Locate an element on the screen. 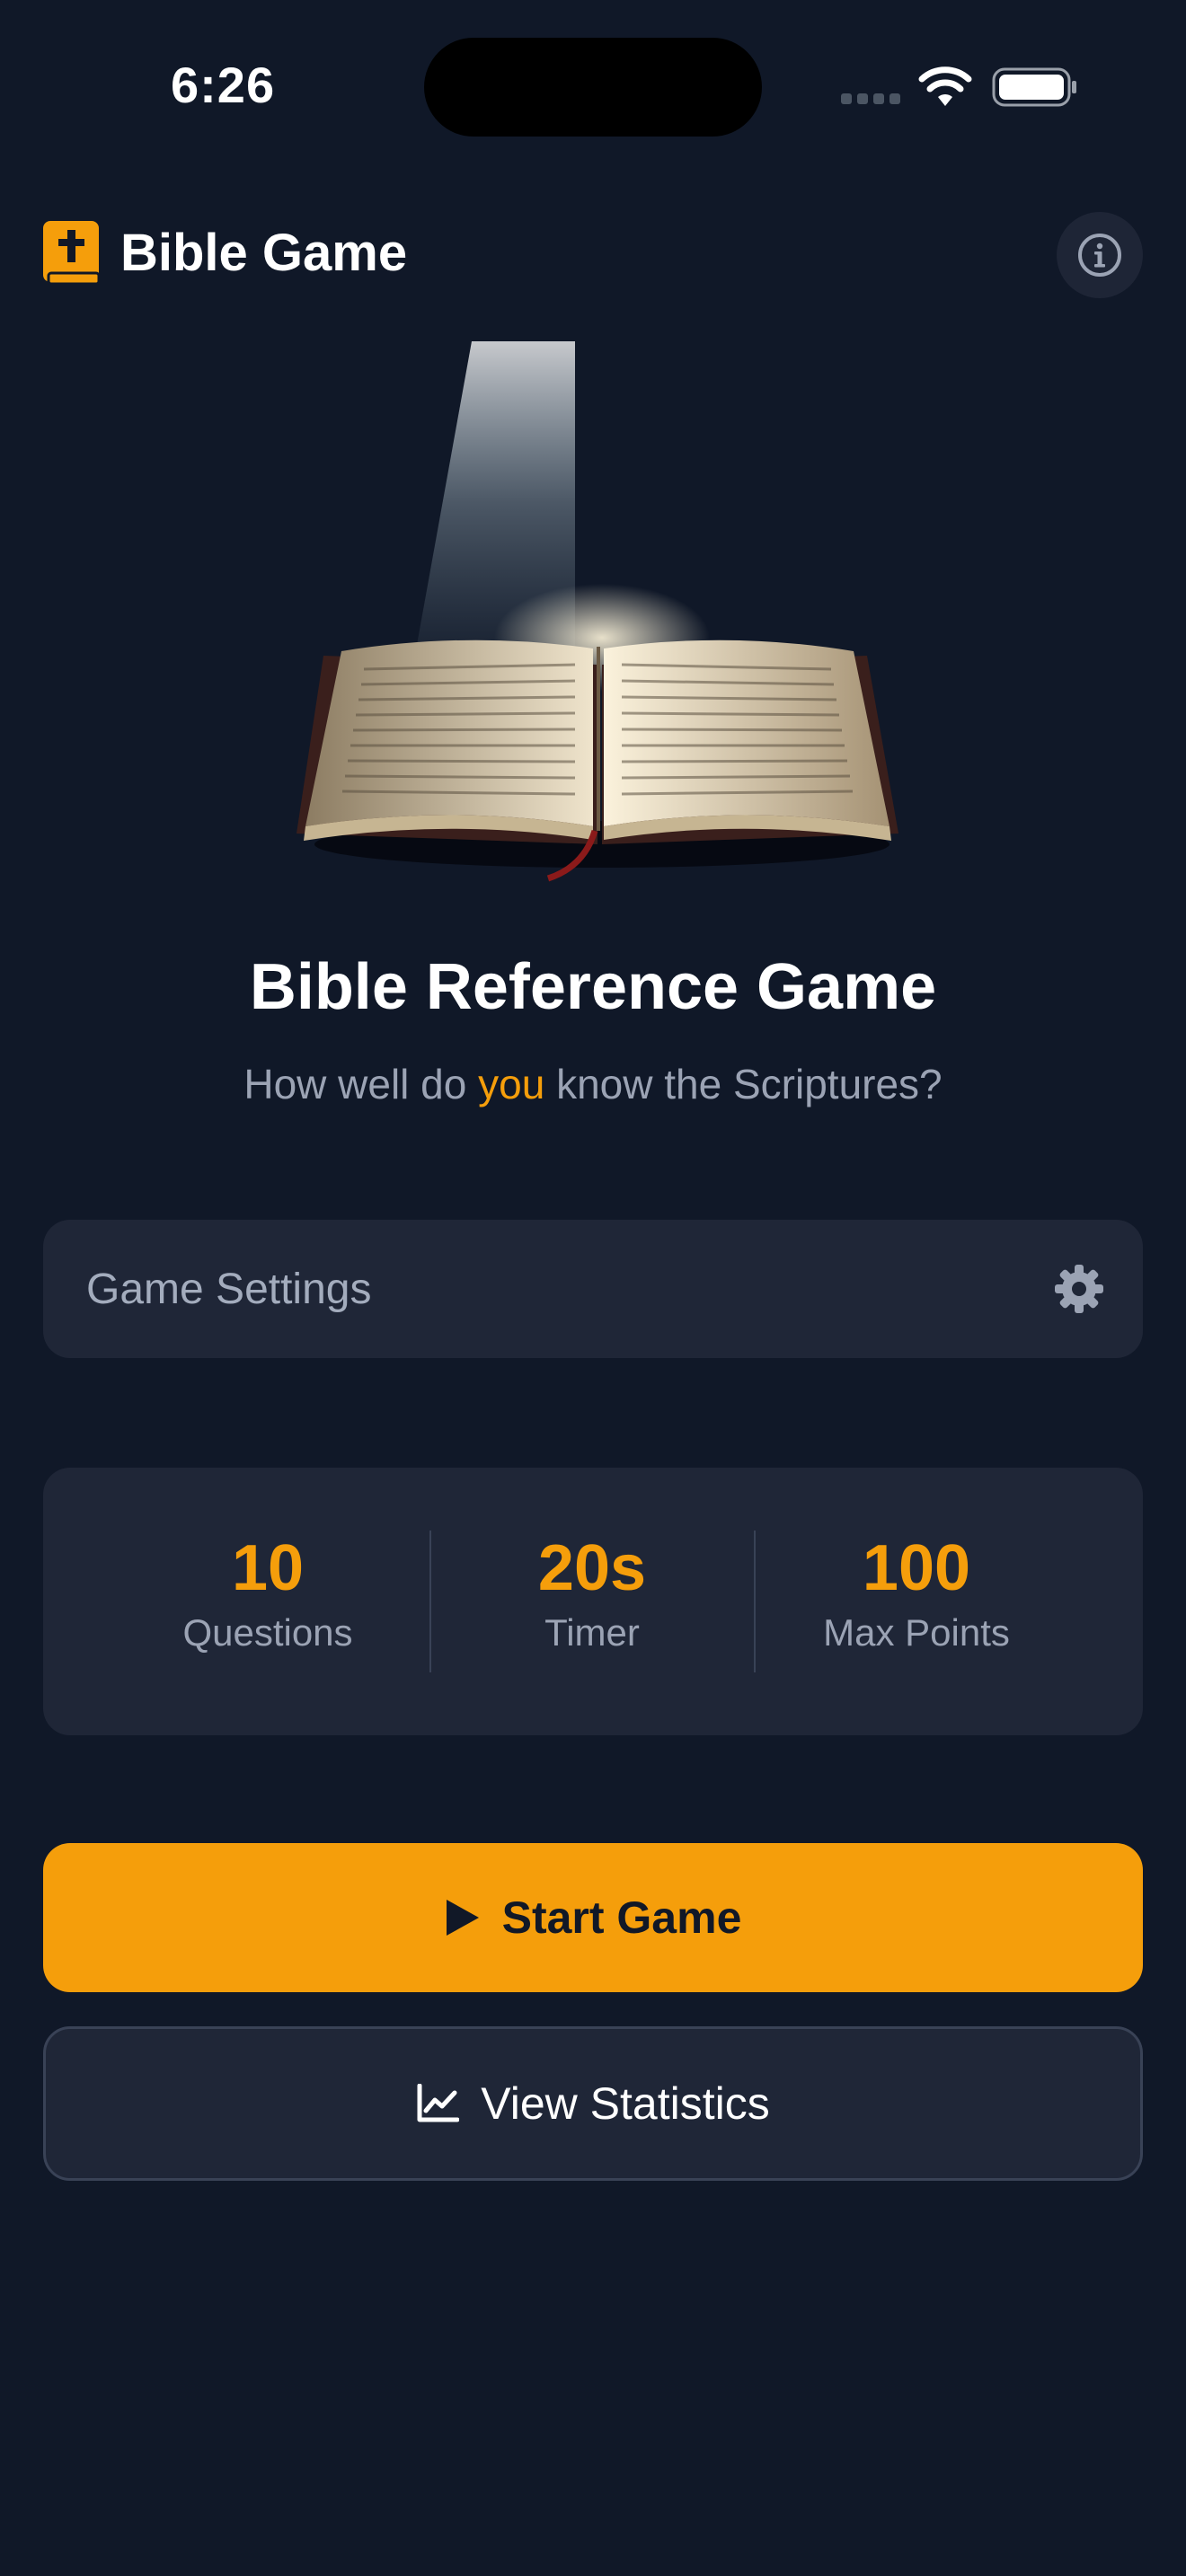  app-header: Bible Game is located at coordinates (593, 261).